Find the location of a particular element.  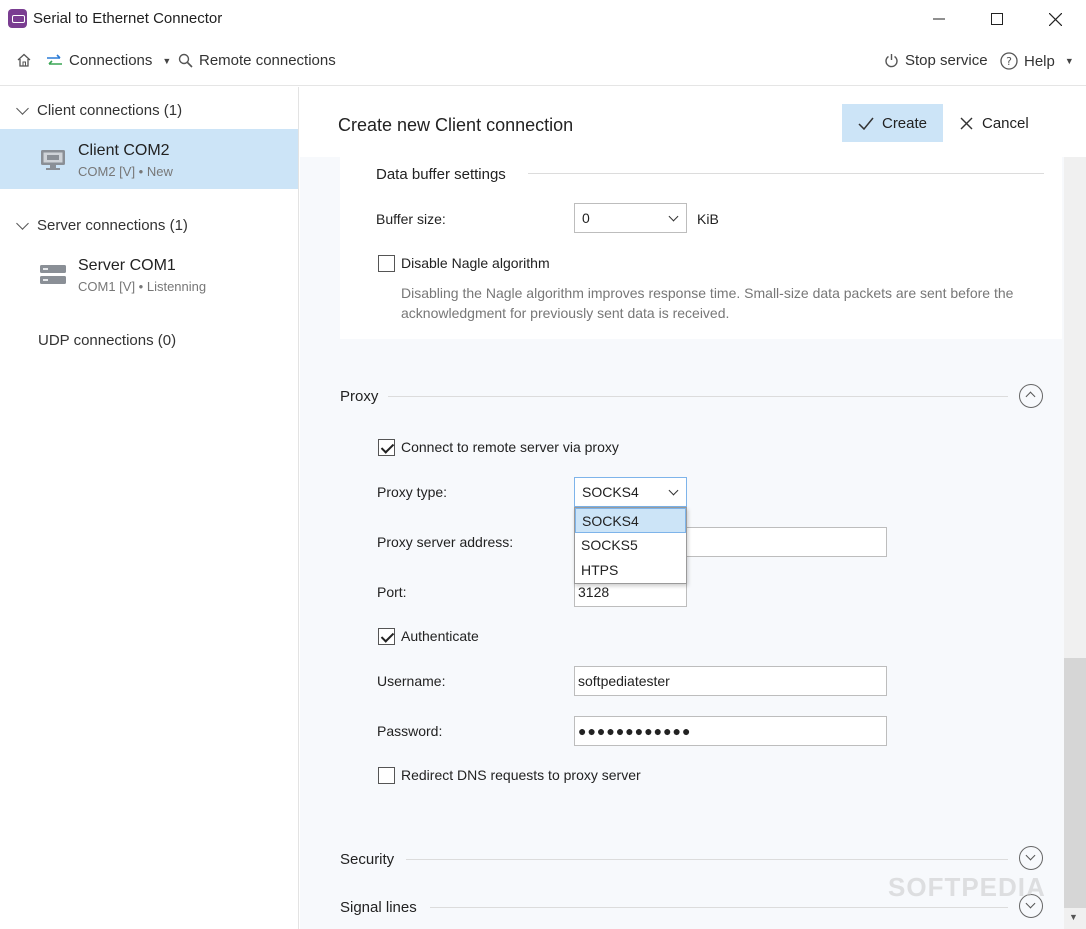

server-com1-status: COM1 [V] • Listenning is located at coordinates (142, 286).